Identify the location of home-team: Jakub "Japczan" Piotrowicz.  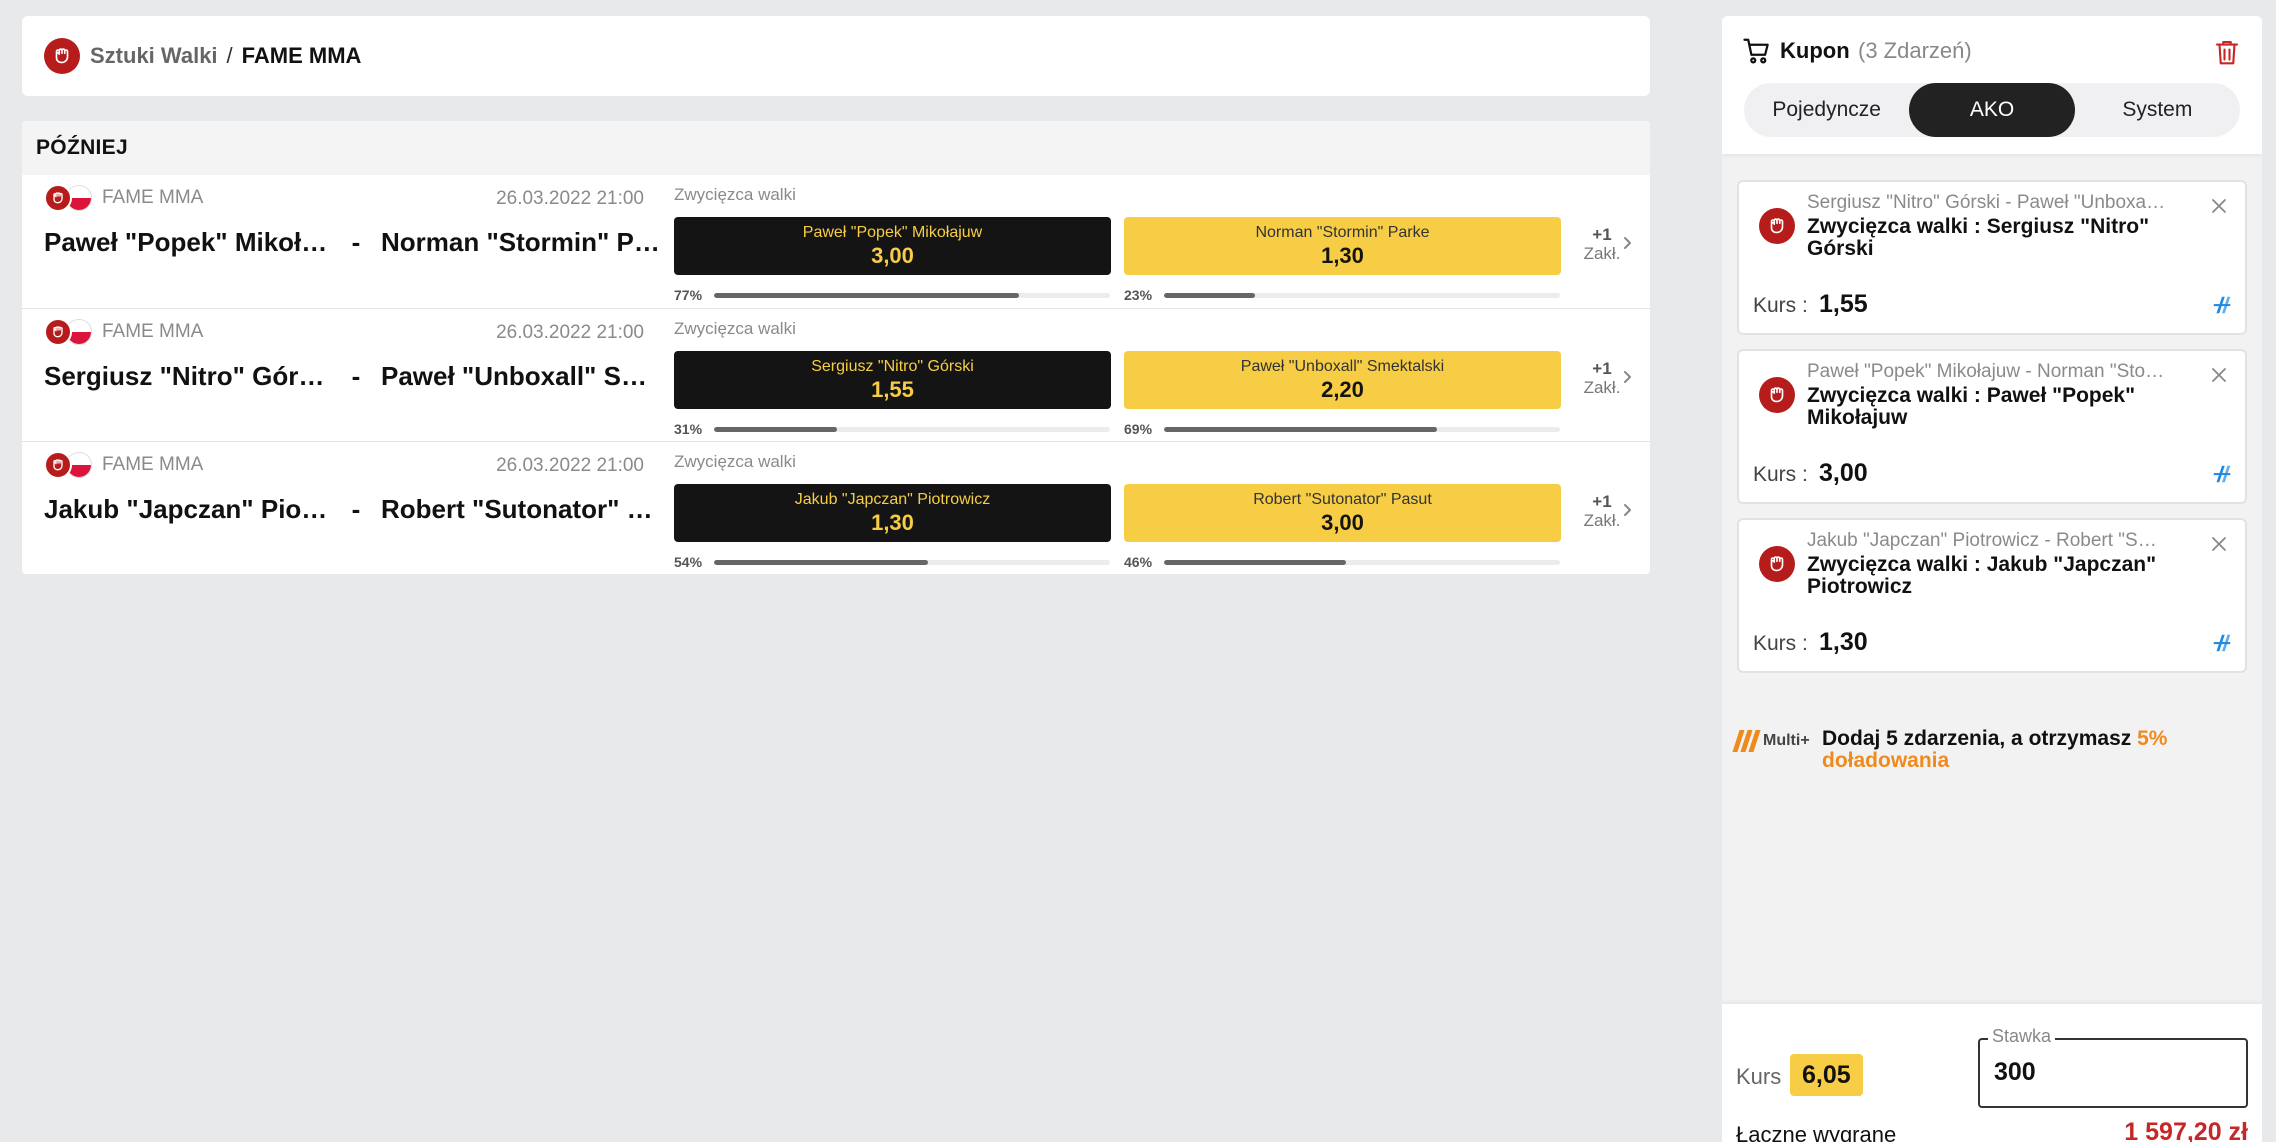
(187, 509).